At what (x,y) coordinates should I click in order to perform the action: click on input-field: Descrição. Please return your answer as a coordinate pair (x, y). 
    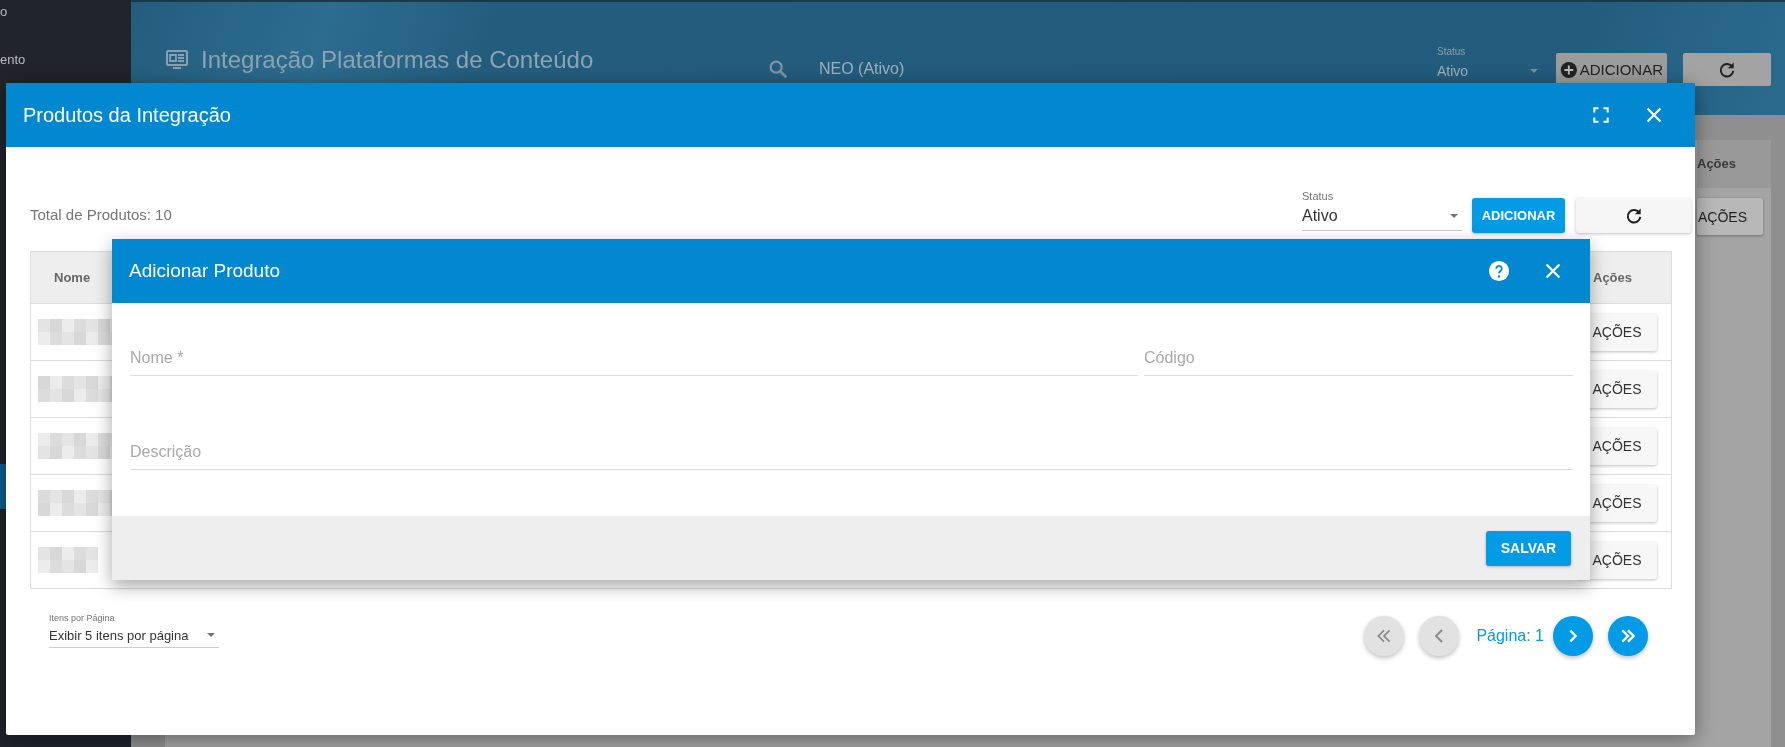
    Looking at the image, I should click on (851, 452).